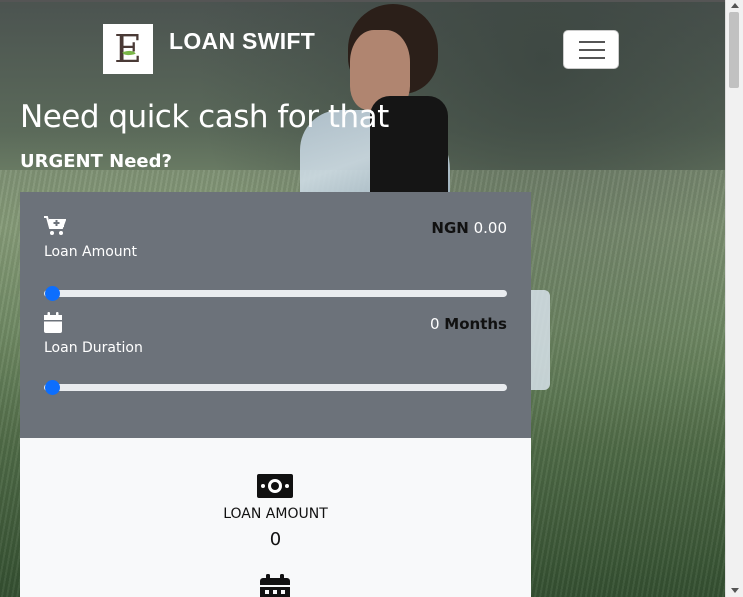  I want to click on loan-duration-value: 0 Months, so click(468, 324).